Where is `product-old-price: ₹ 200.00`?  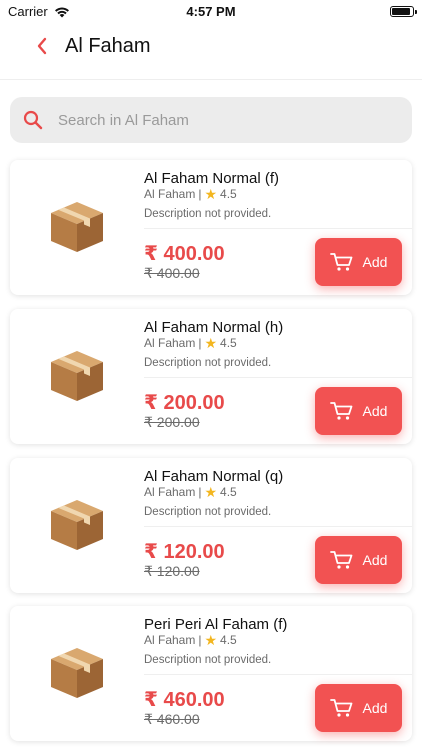 product-old-price: ₹ 200.00 is located at coordinates (172, 422).